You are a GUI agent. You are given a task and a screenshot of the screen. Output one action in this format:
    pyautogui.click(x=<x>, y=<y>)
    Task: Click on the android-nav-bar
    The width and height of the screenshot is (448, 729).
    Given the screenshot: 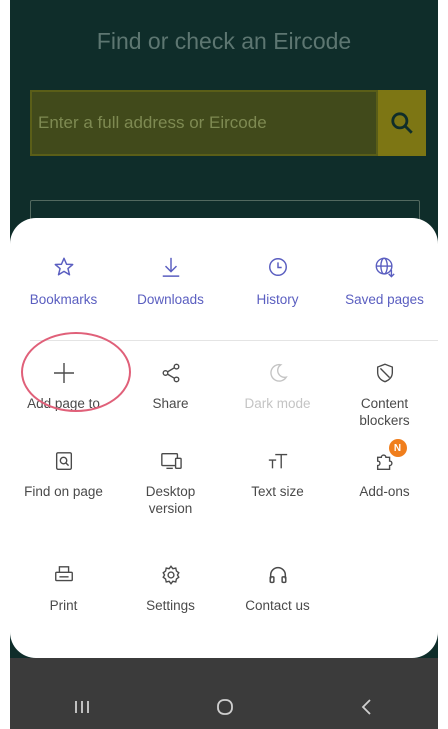 What is the action you would take?
    pyautogui.click(x=224, y=709)
    